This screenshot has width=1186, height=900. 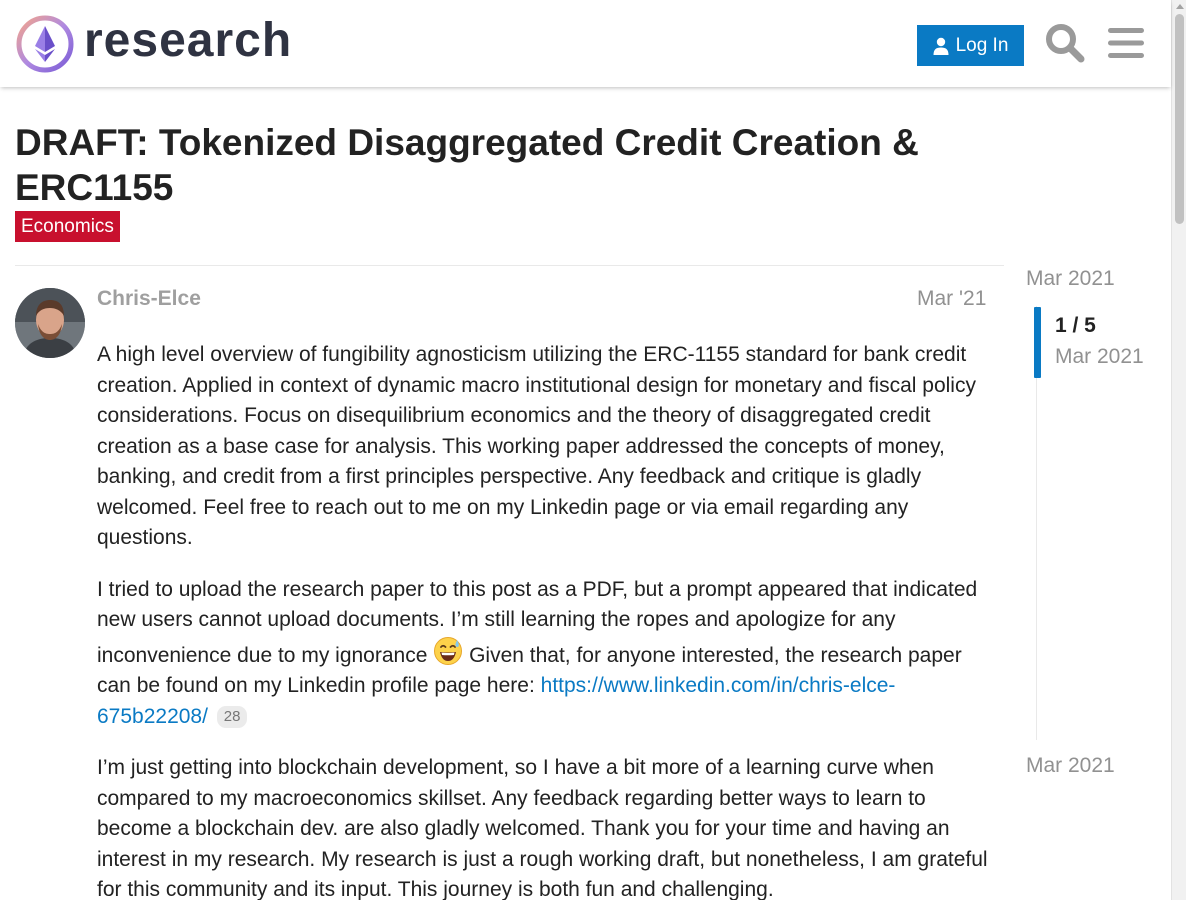 I want to click on search-button, so click(x=1065, y=43).